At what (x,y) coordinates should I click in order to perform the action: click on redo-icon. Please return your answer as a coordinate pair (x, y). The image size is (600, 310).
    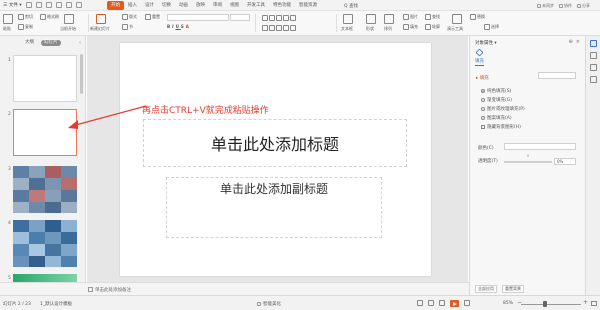
    Looking at the image, I should click on (69, 5).